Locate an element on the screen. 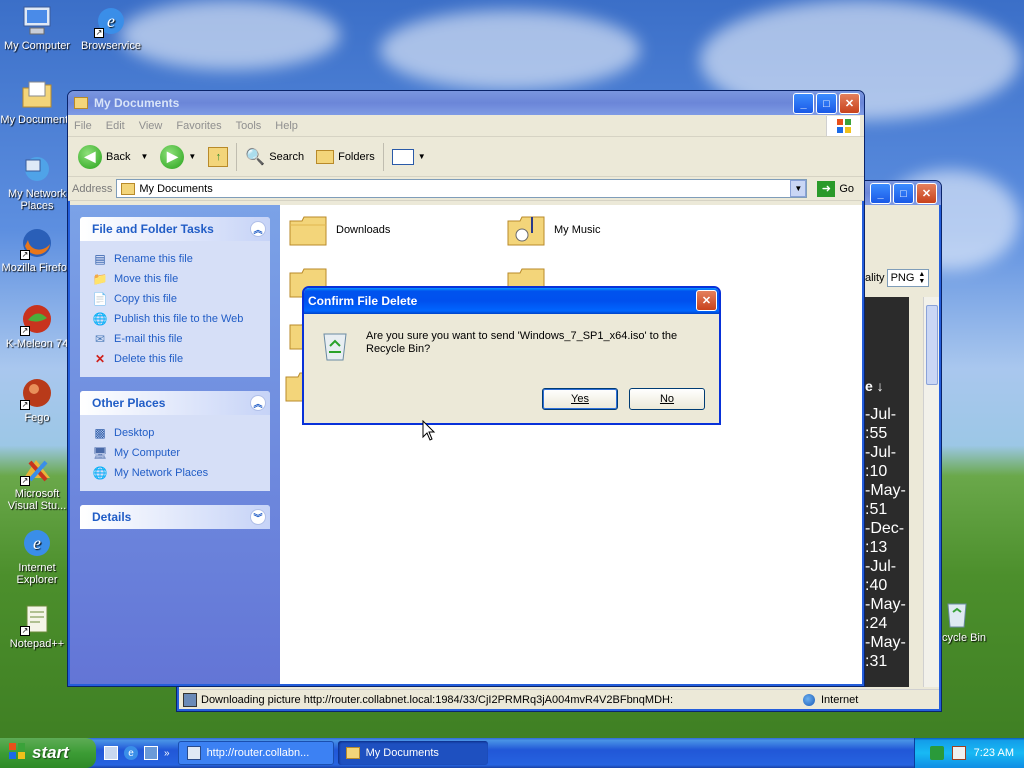 The height and width of the screenshot is (768, 1024). address-input: My Documents ▼ is located at coordinates (462, 188).